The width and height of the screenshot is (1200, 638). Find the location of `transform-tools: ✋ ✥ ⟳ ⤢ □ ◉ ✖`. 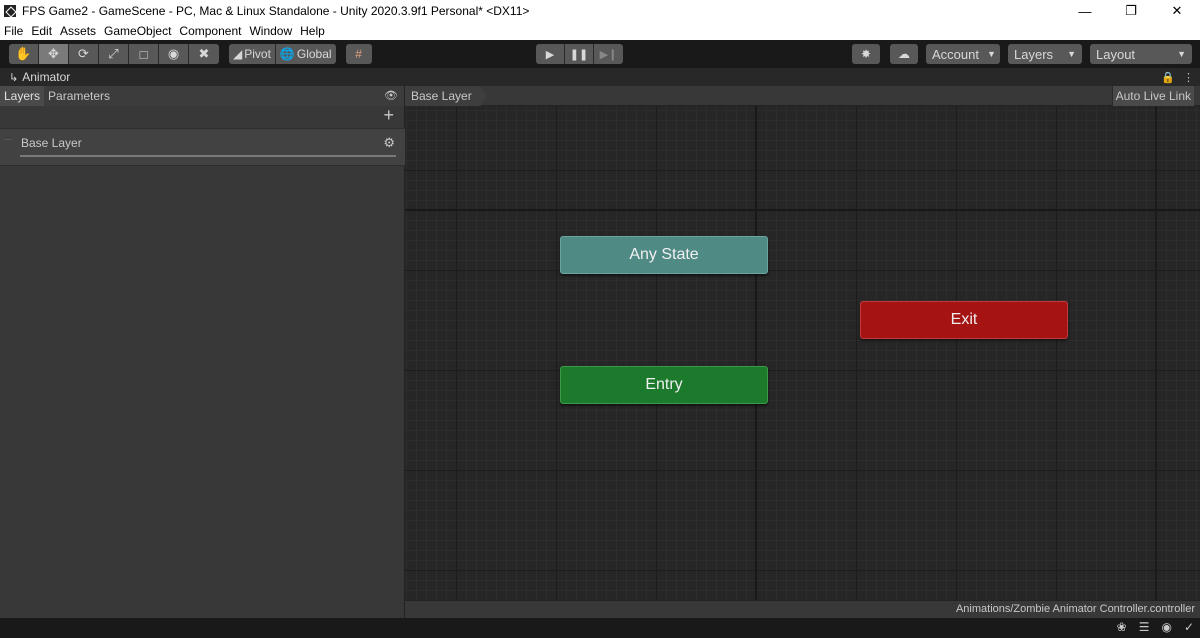

transform-tools: ✋ ✥ ⟳ ⤢ □ ◉ ✖ is located at coordinates (114, 54).